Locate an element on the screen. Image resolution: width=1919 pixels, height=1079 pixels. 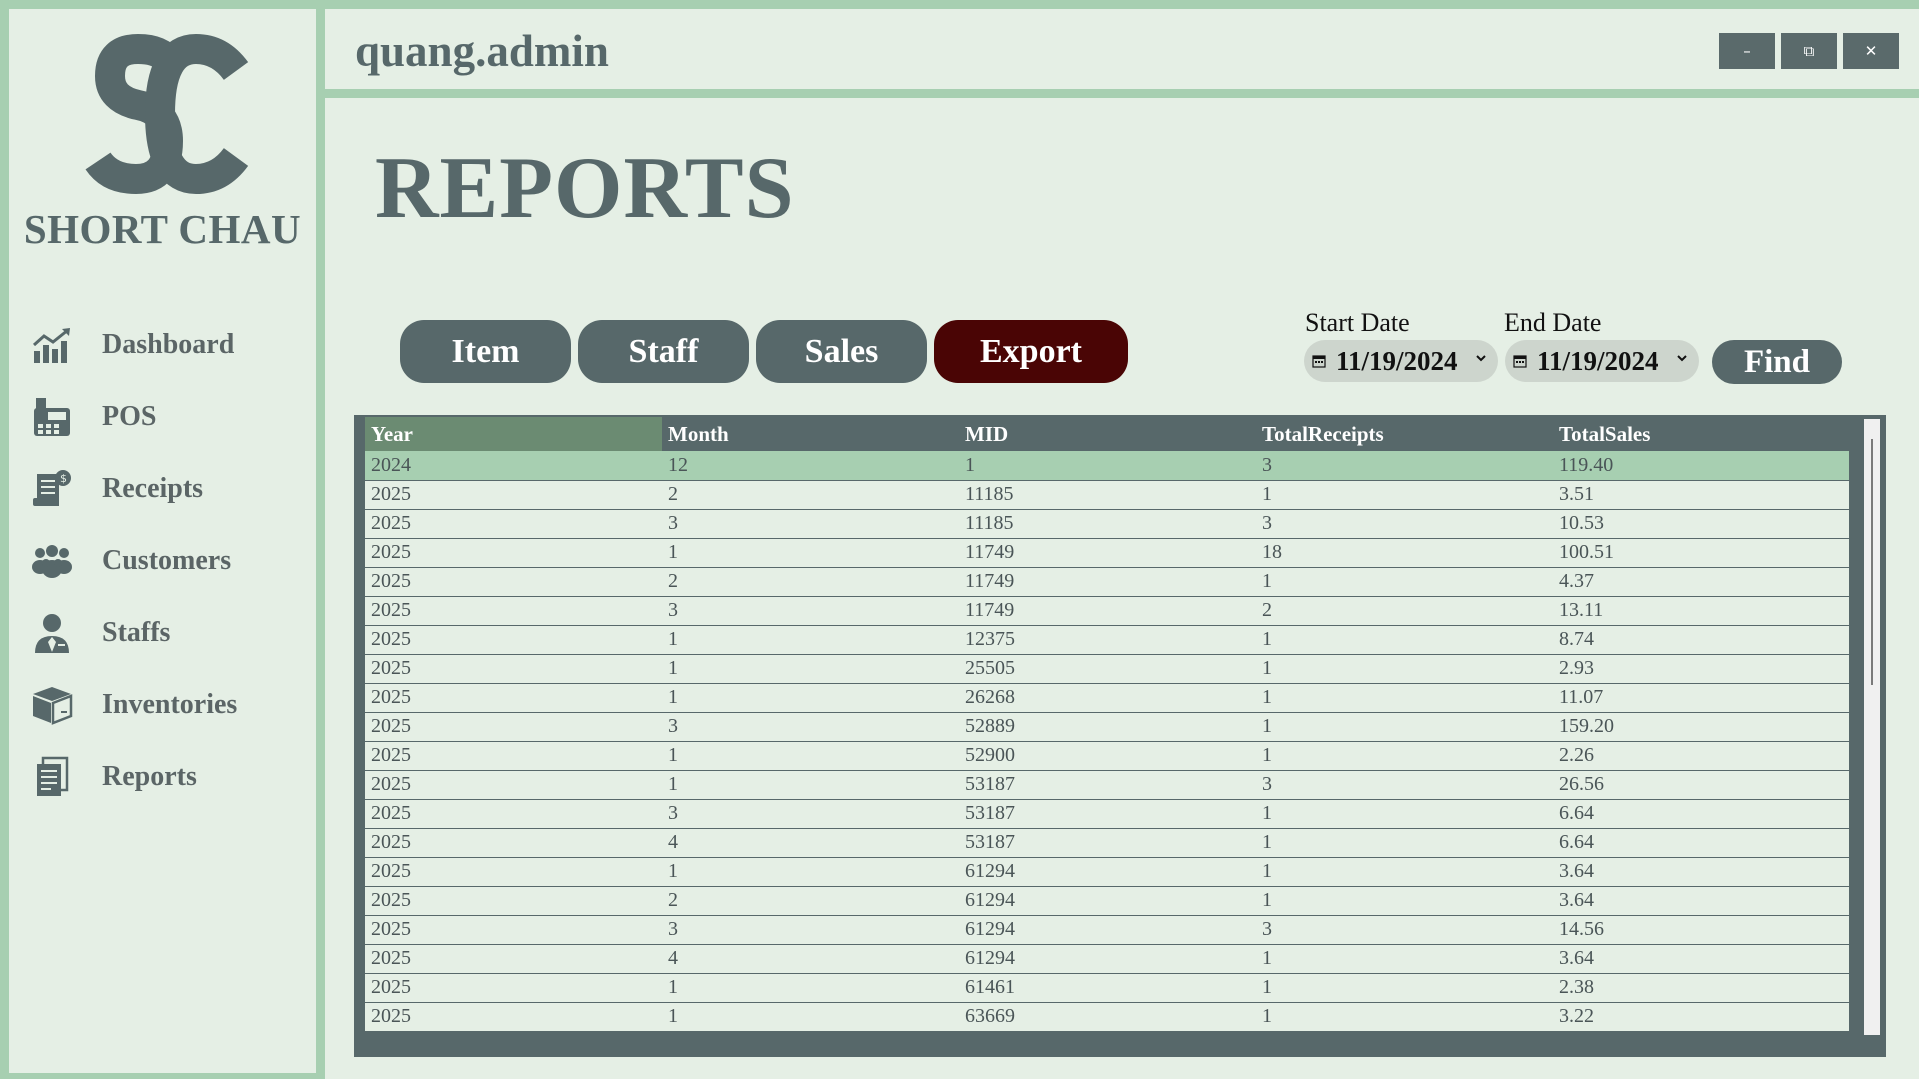
table-cell: 2.93 is located at coordinates (1701, 669).